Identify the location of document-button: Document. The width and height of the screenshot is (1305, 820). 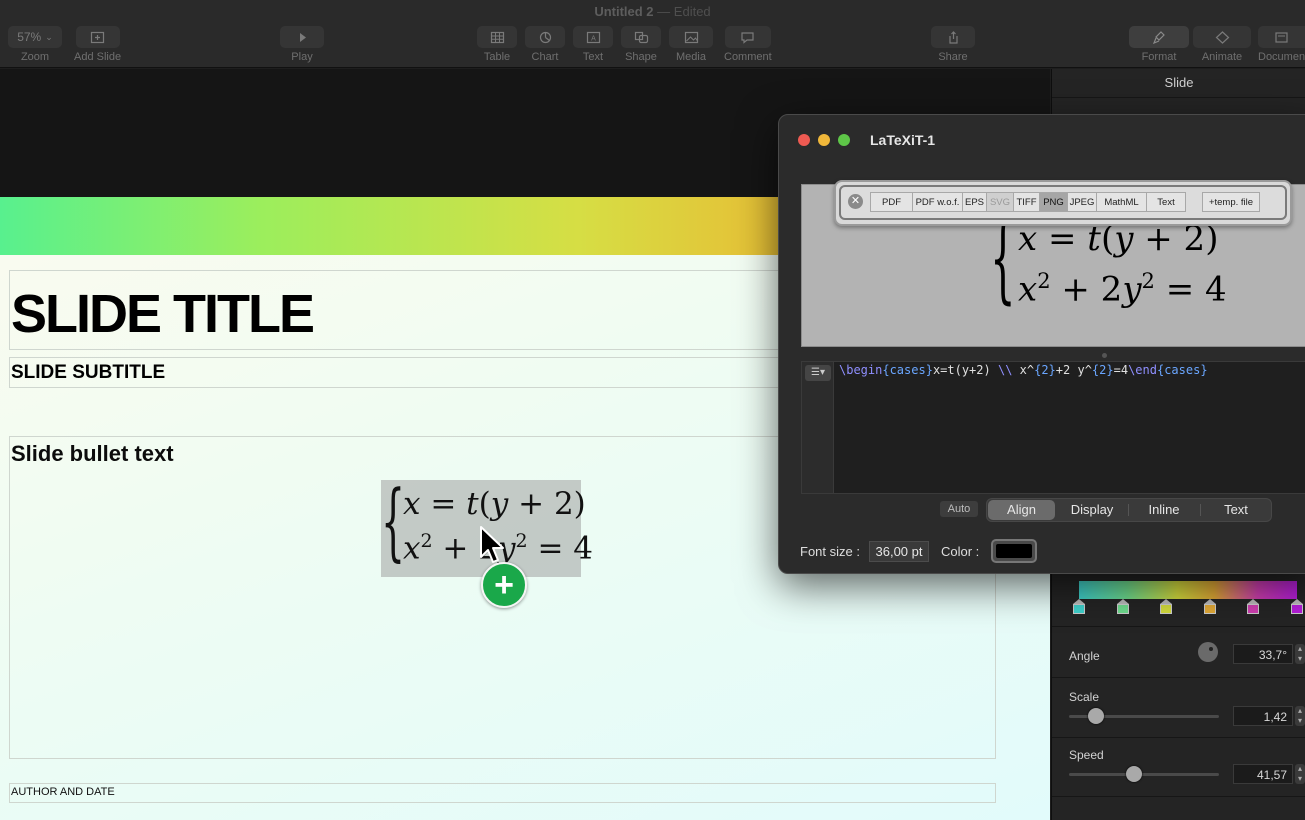
(1281, 44).